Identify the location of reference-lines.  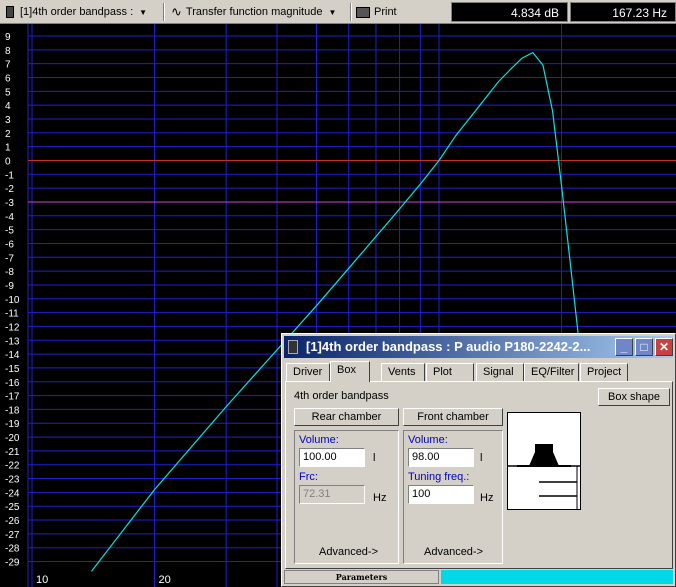
(352, 181).